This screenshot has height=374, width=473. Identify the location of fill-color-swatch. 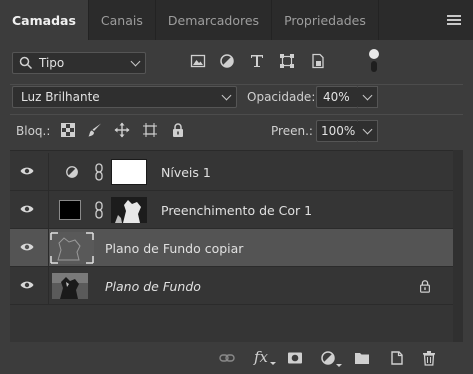
(70, 210).